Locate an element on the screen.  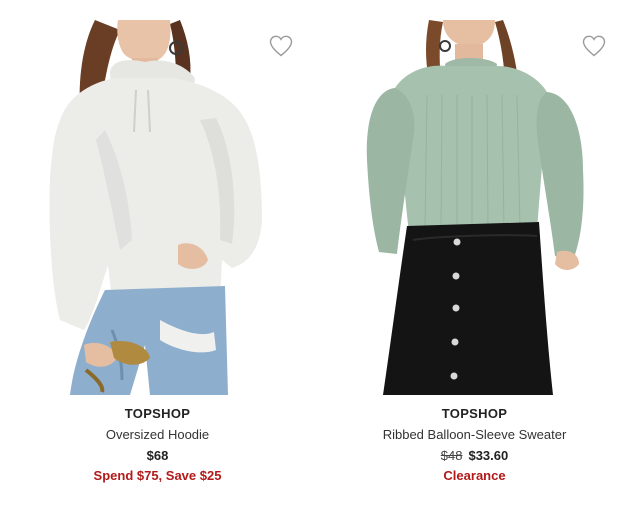
promo-text: Spend $75, Save $25 is located at coordinates (157, 475).